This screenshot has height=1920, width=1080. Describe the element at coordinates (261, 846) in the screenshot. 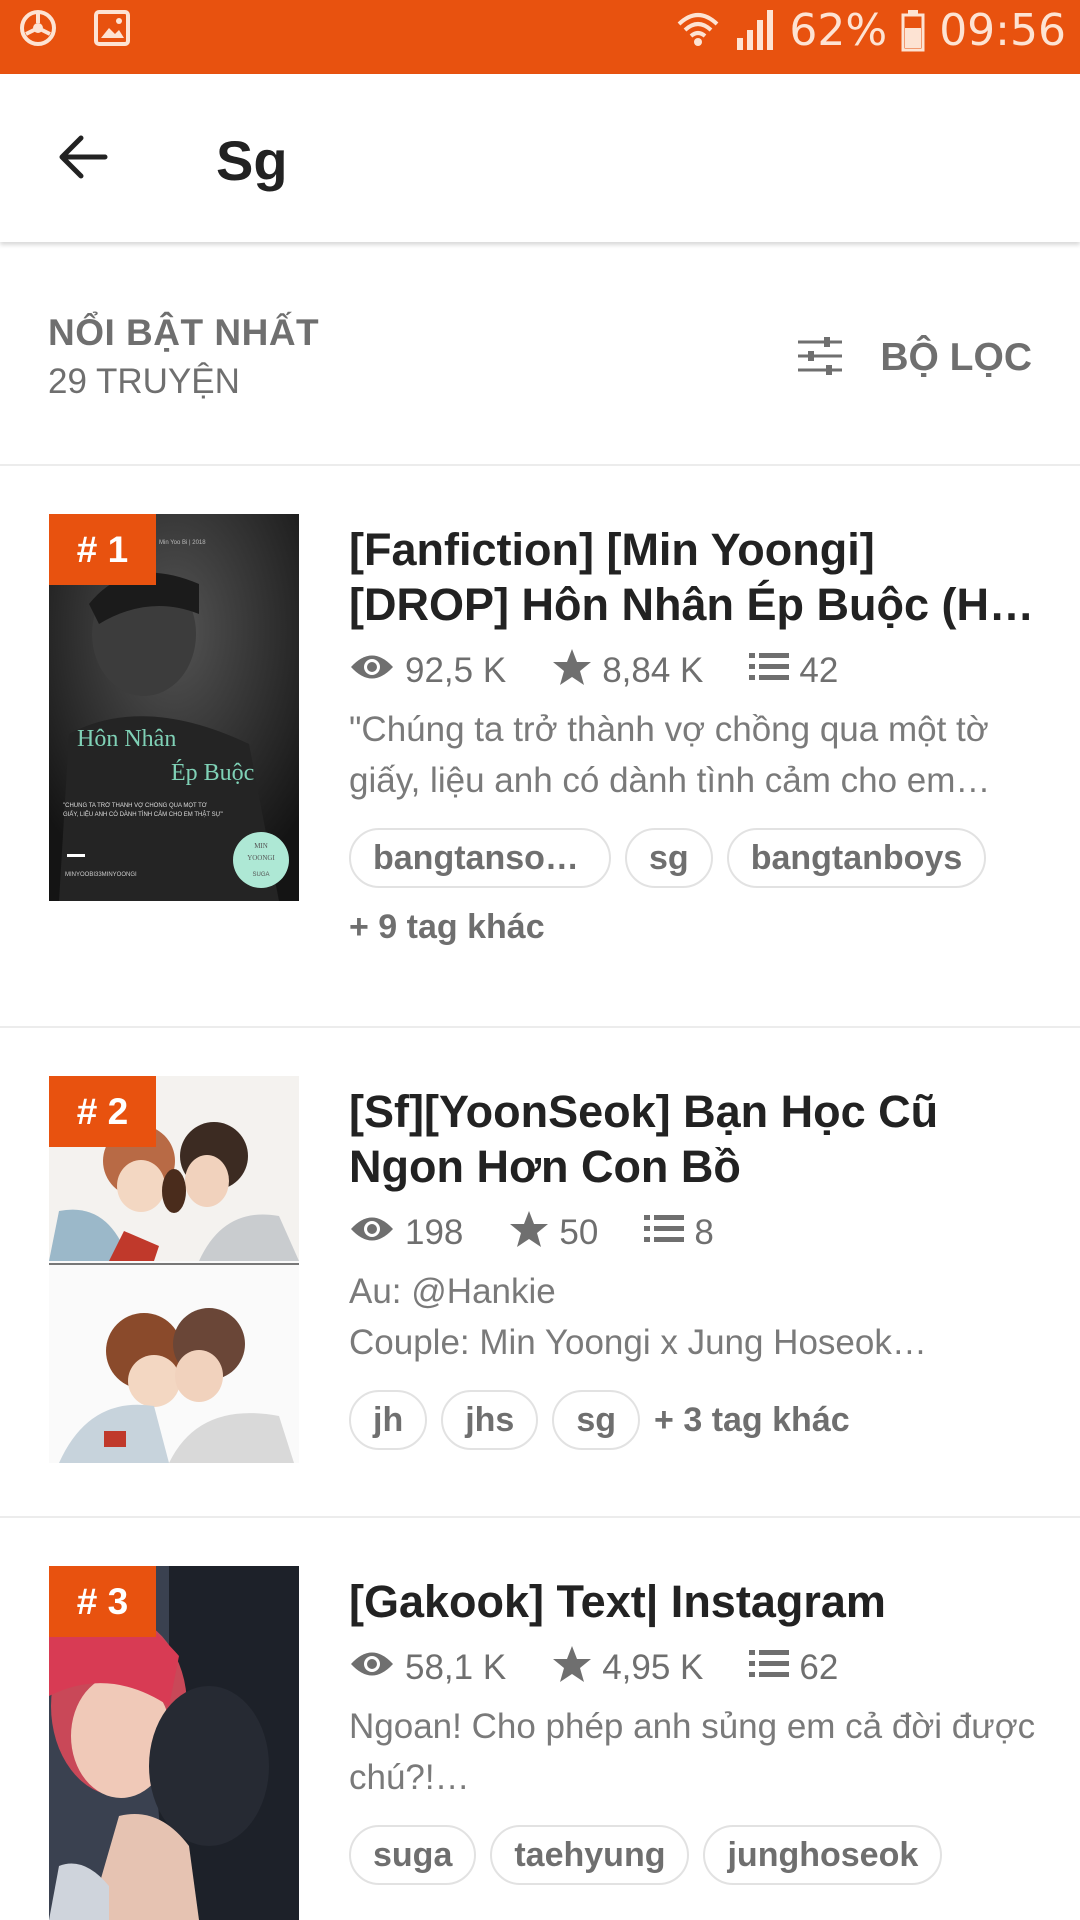

I see `cover-badge-line-1: MIN` at that location.